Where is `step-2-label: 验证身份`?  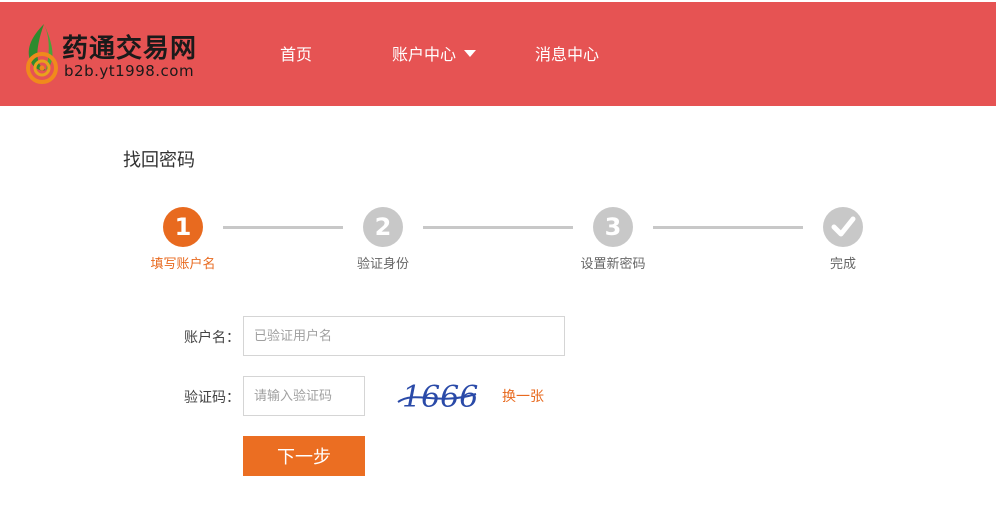
step-2-label: 验证身份 is located at coordinates (382, 264).